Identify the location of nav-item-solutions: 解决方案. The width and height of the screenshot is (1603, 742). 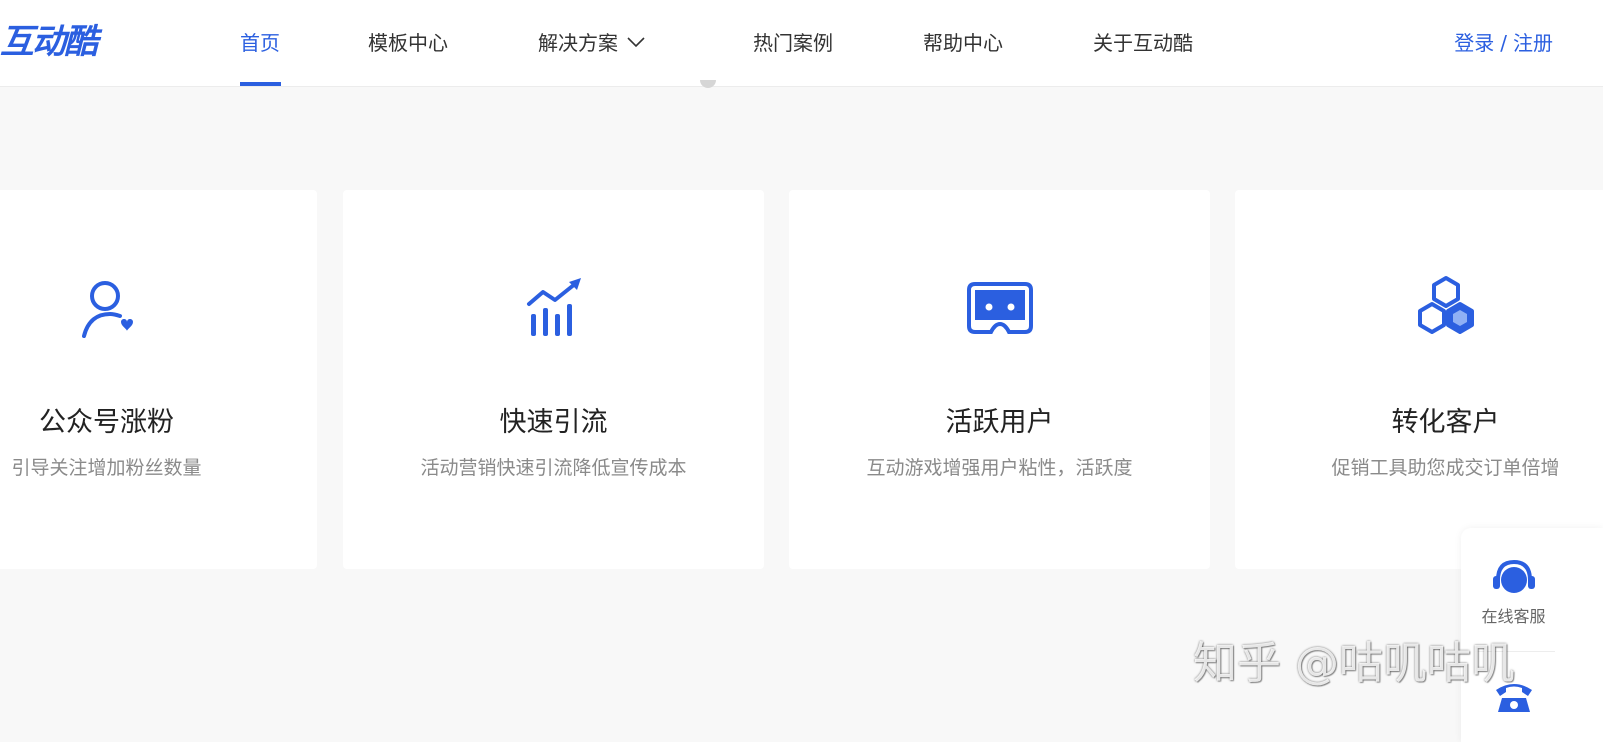
(592, 43).